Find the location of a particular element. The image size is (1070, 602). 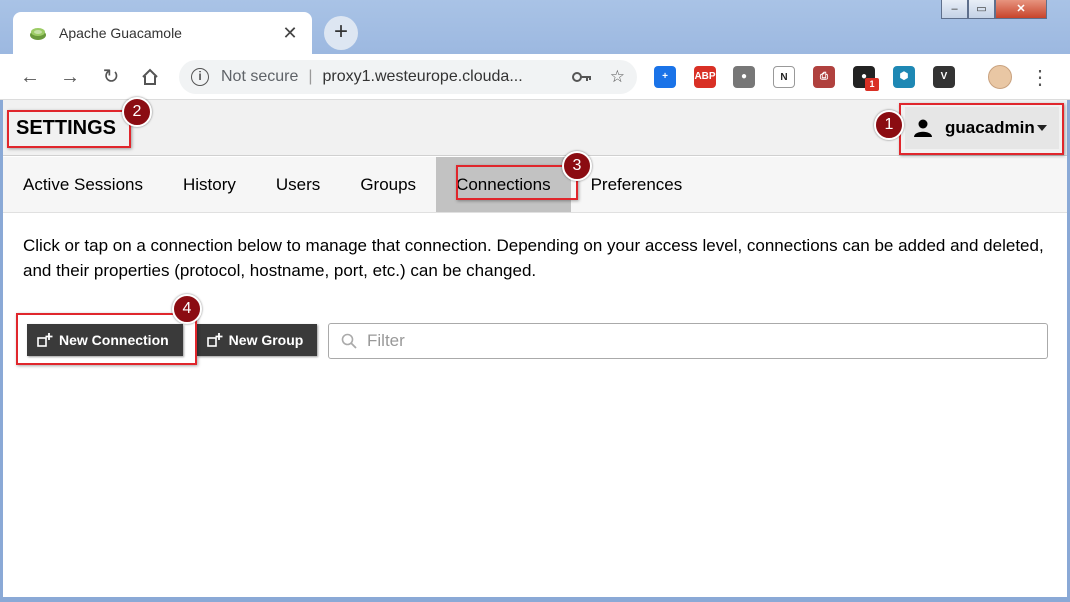

connection-actions: New Connection New Group is located at coordinates (172, 340).